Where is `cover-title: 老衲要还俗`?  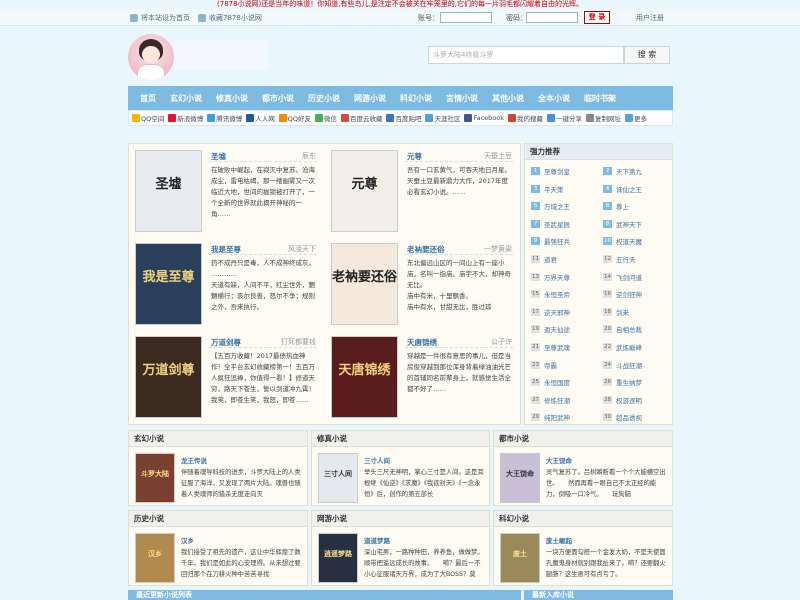 cover-title: 老衲要还俗 is located at coordinates (365, 277).